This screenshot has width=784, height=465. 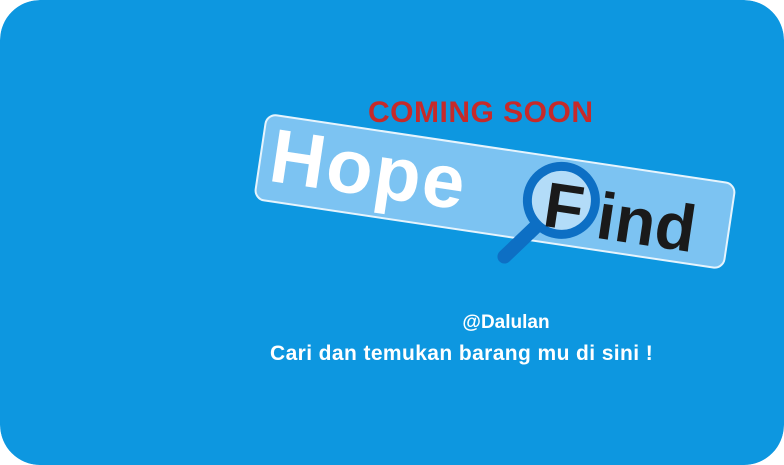 What do you see at coordinates (462, 353) in the screenshot?
I see `tagline-text: Cari dan temukan barang mu di sini !` at bounding box center [462, 353].